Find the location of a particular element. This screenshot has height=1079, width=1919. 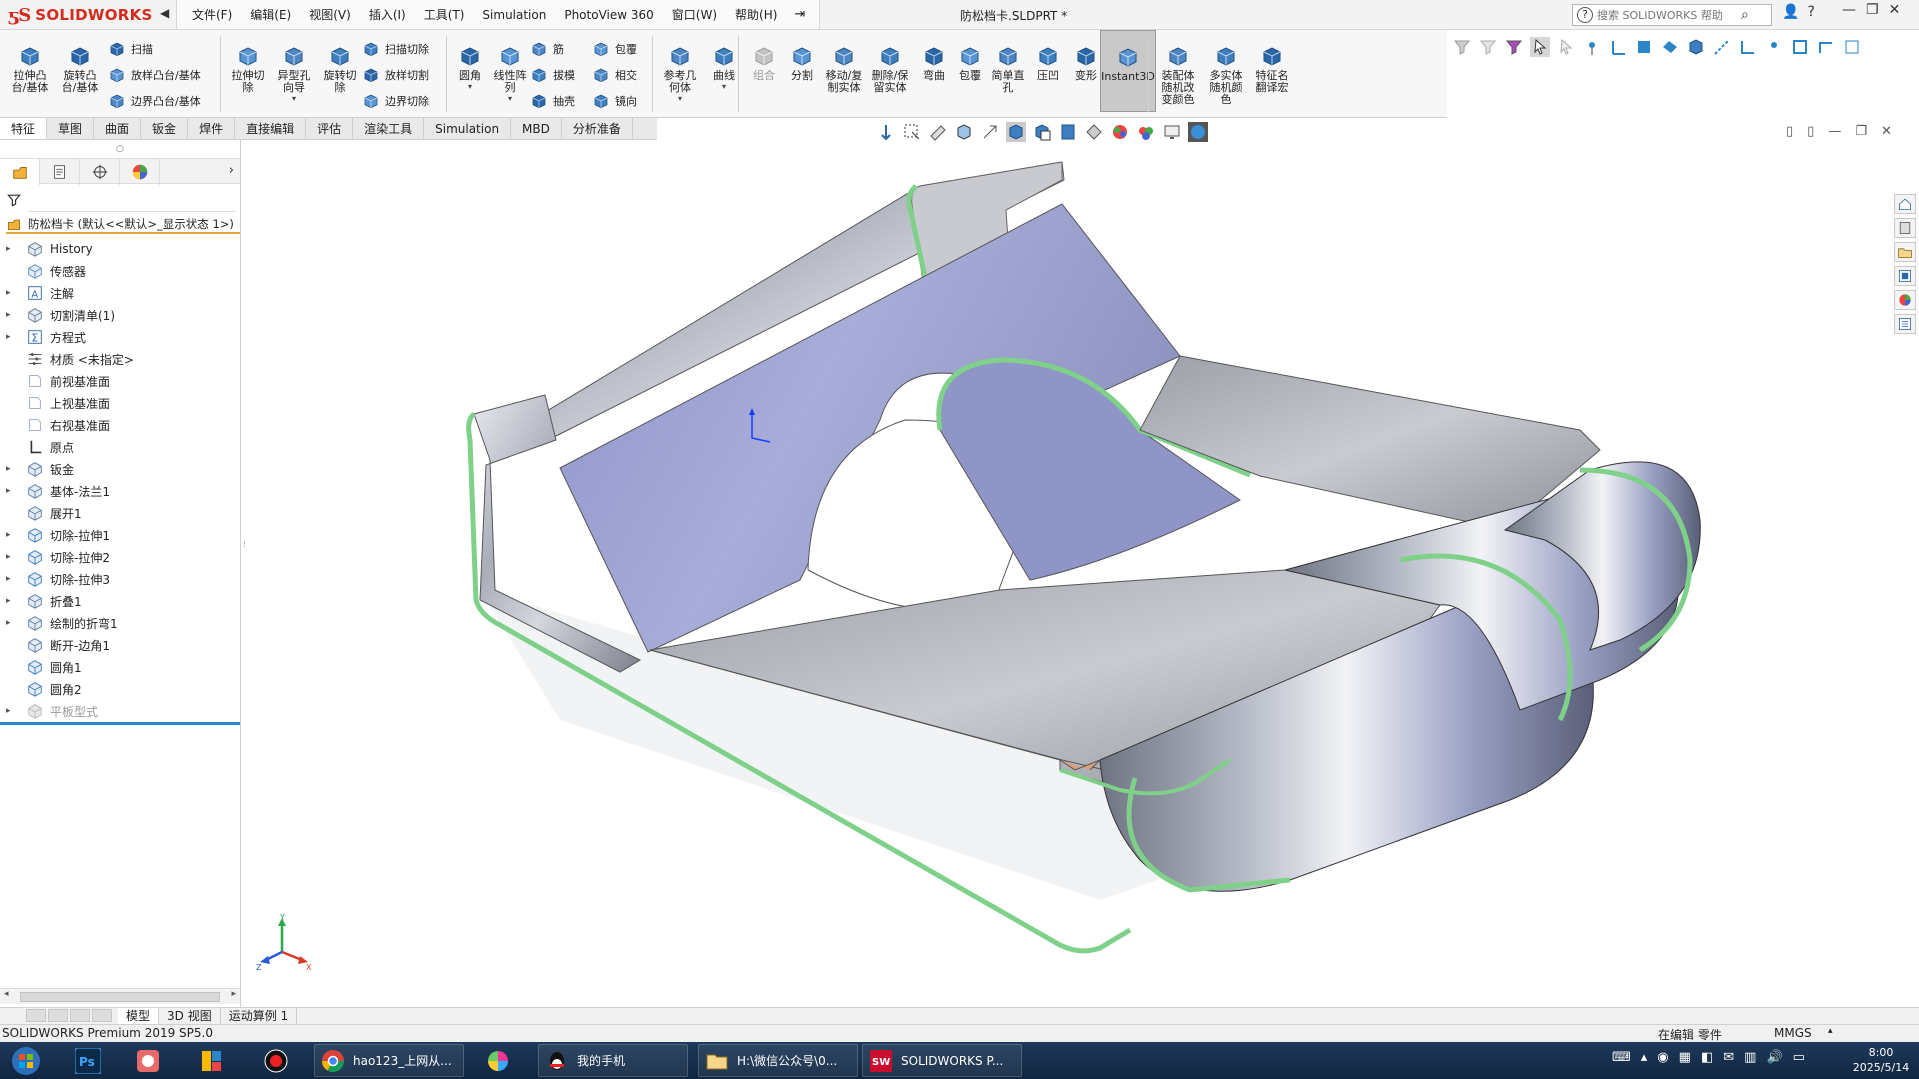

point-icon is located at coordinates (1774, 47).